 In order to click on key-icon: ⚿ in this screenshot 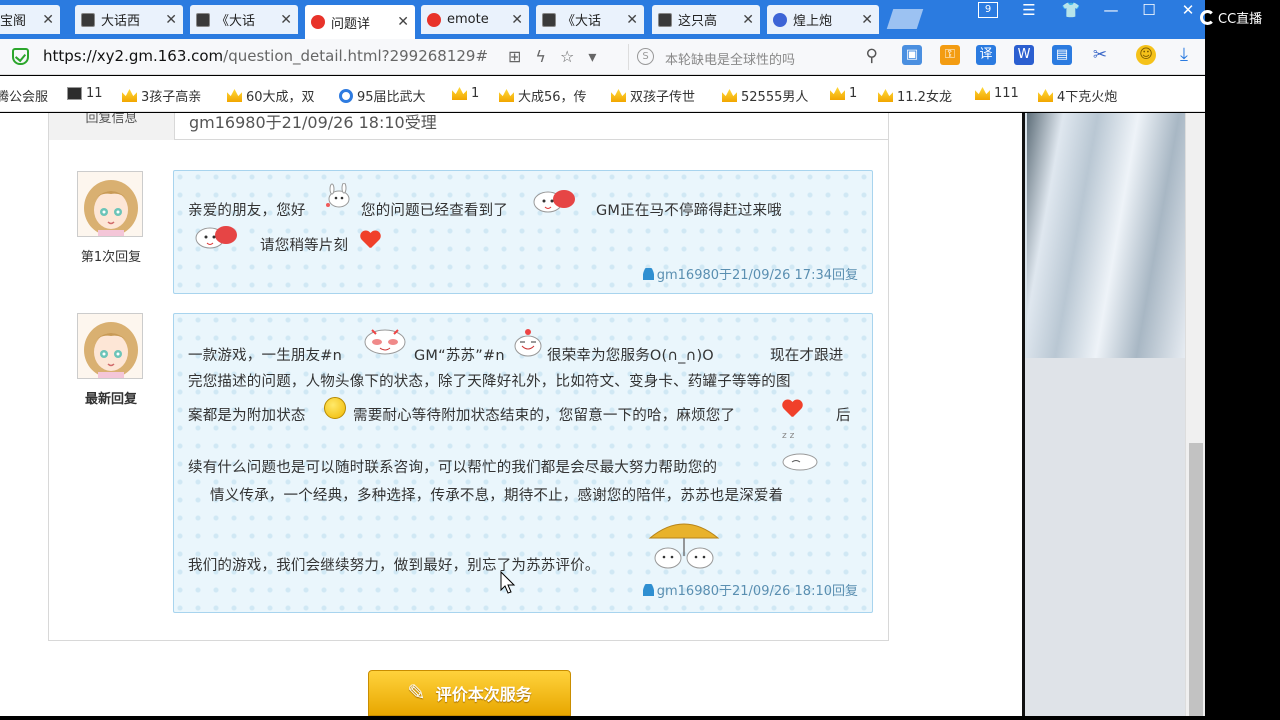, I will do `click(950, 55)`.